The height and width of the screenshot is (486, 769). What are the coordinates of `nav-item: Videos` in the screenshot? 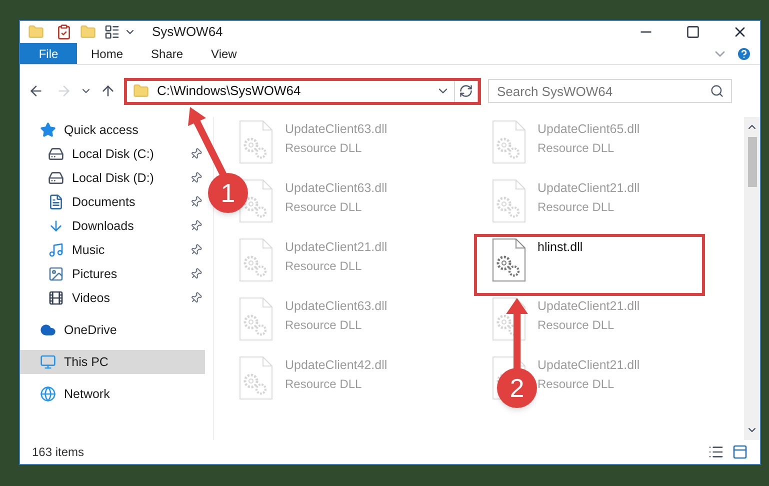 It's located at (112, 298).